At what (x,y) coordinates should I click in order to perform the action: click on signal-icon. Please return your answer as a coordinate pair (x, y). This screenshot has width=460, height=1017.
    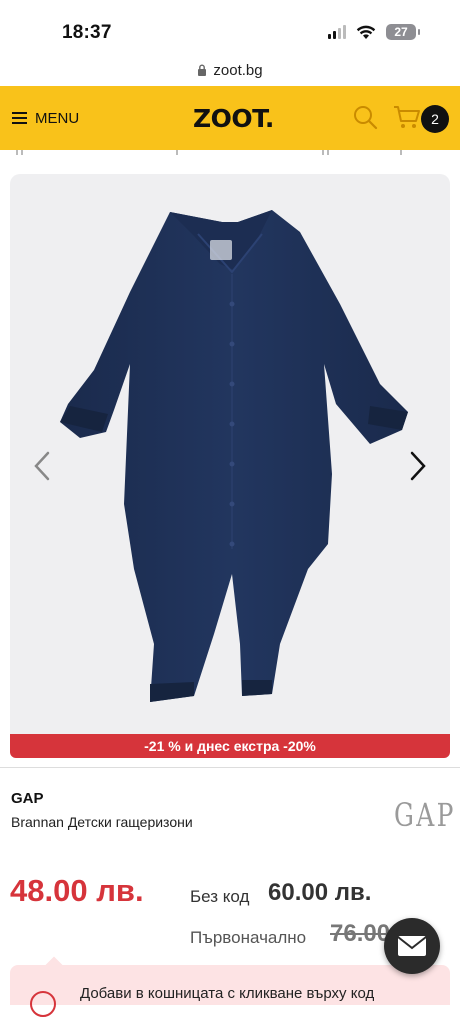
    Looking at the image, I should click on (337, 32).